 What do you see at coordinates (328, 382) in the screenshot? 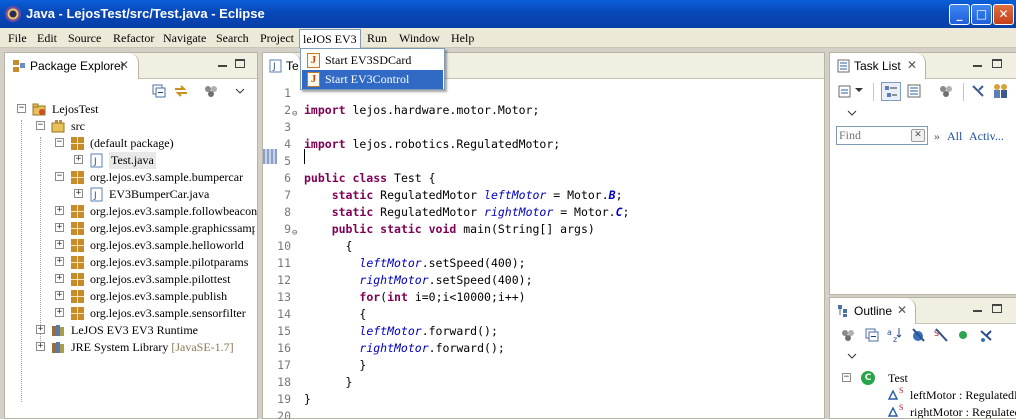
I see `code-text: }` at bounding box center [328, 382].